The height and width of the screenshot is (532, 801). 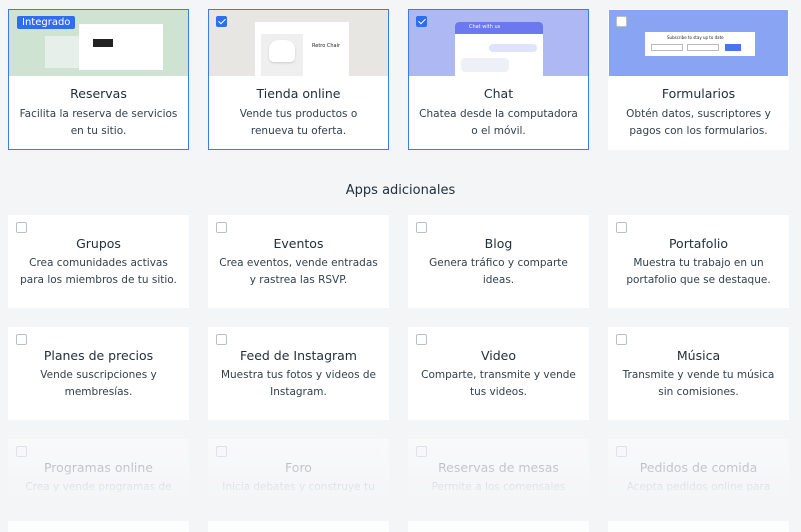 I want to click on app-title: Blog, so click(x=498, y=243).